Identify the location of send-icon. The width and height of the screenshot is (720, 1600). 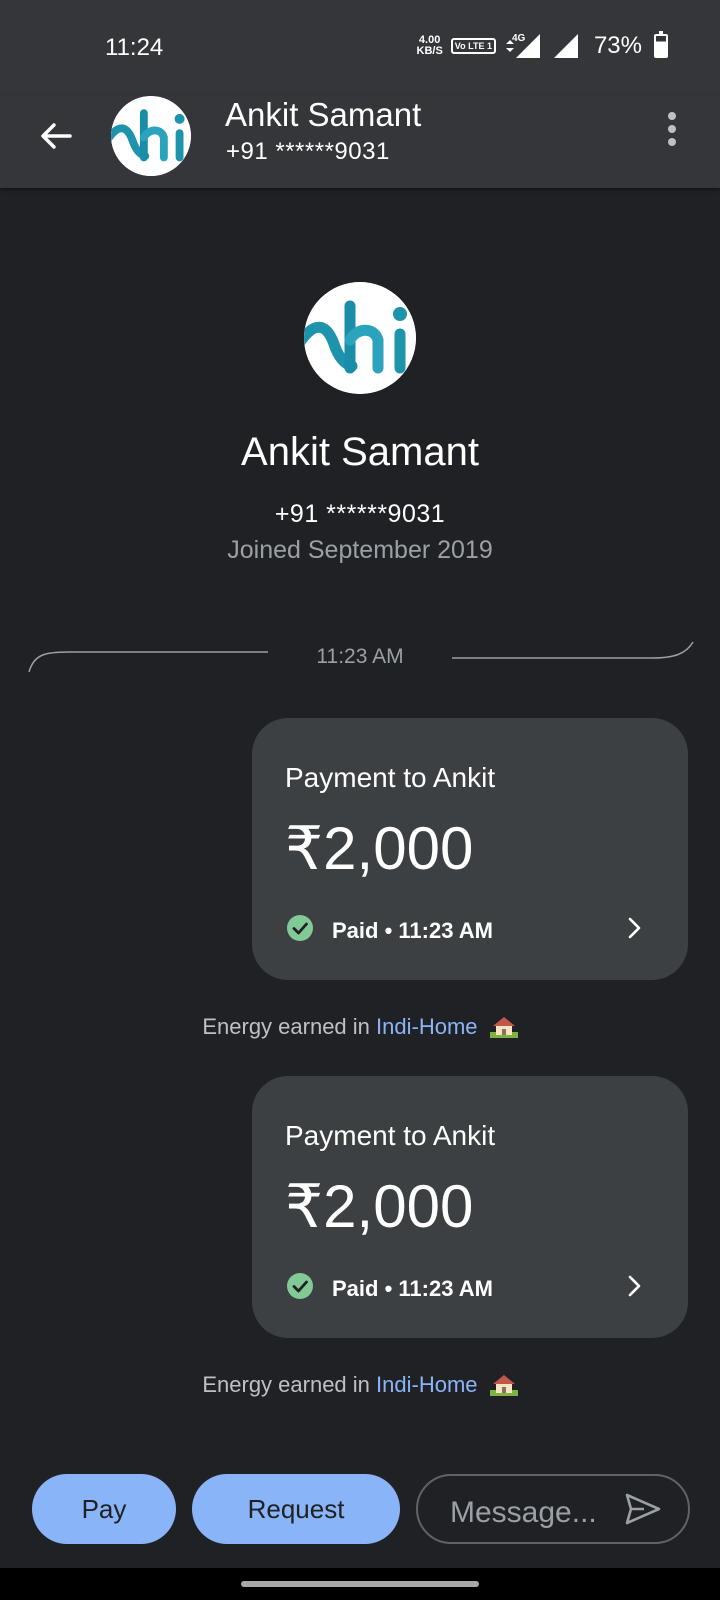
(643, 1509).